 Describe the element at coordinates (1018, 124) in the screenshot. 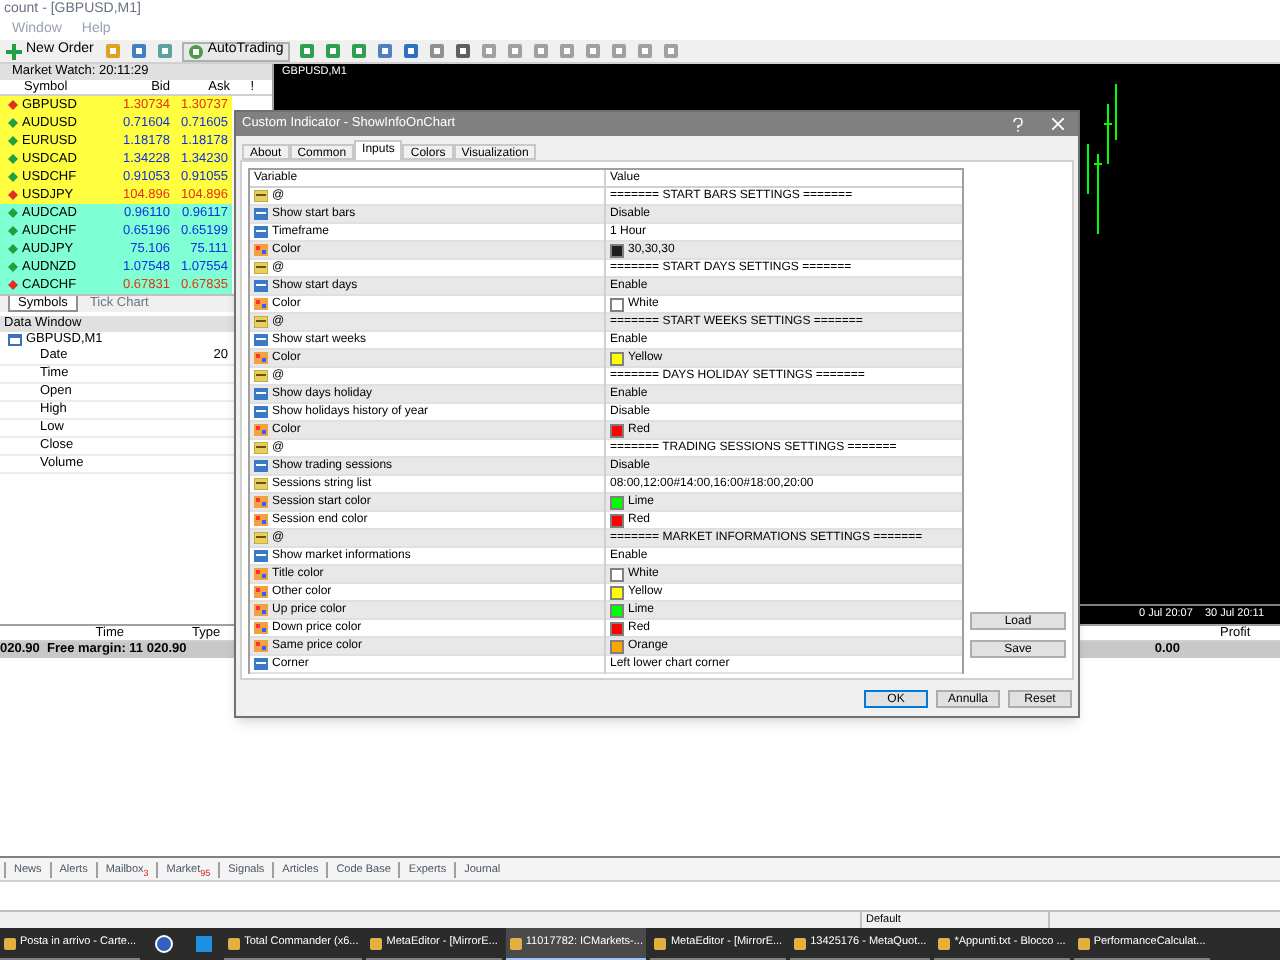

I see `help-icon` at that location.